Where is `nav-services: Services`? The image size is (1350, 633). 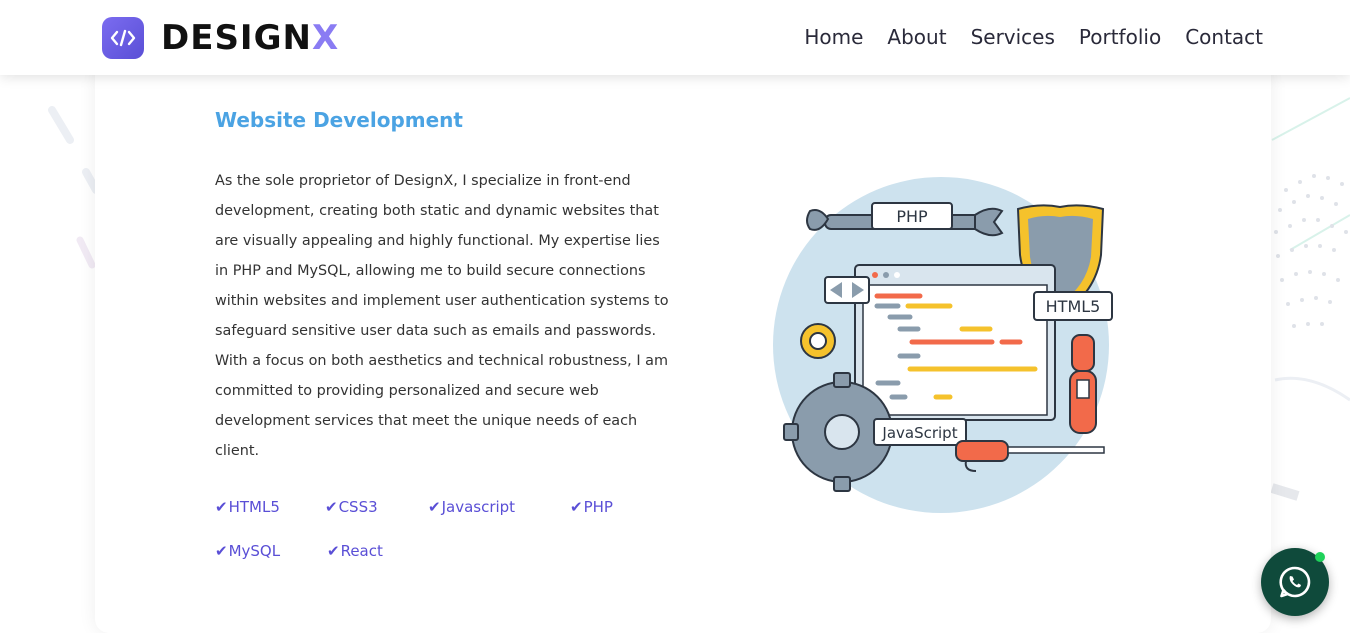 nav-services: Services is located at coordinates (1013, 37).